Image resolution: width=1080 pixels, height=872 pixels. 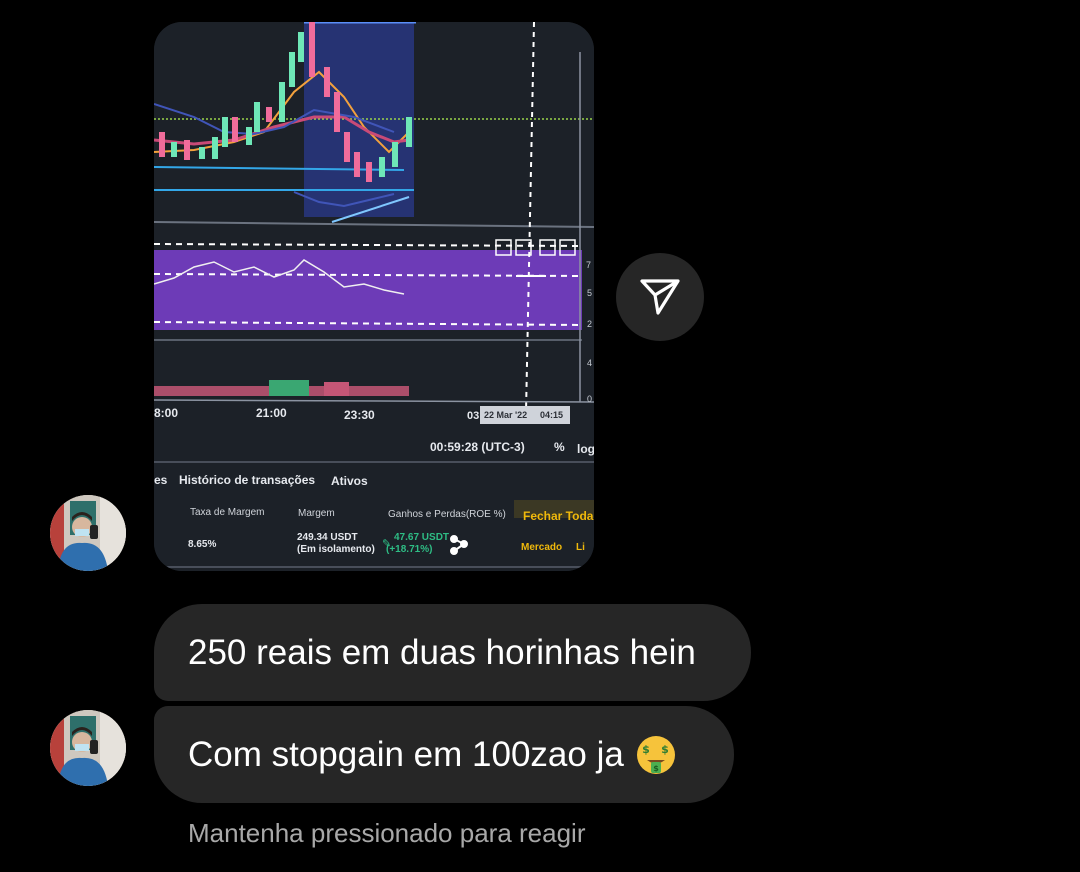 I want to click on reaction-hint: Mantenha pressionado para reagir, so click(x=387, y=833).